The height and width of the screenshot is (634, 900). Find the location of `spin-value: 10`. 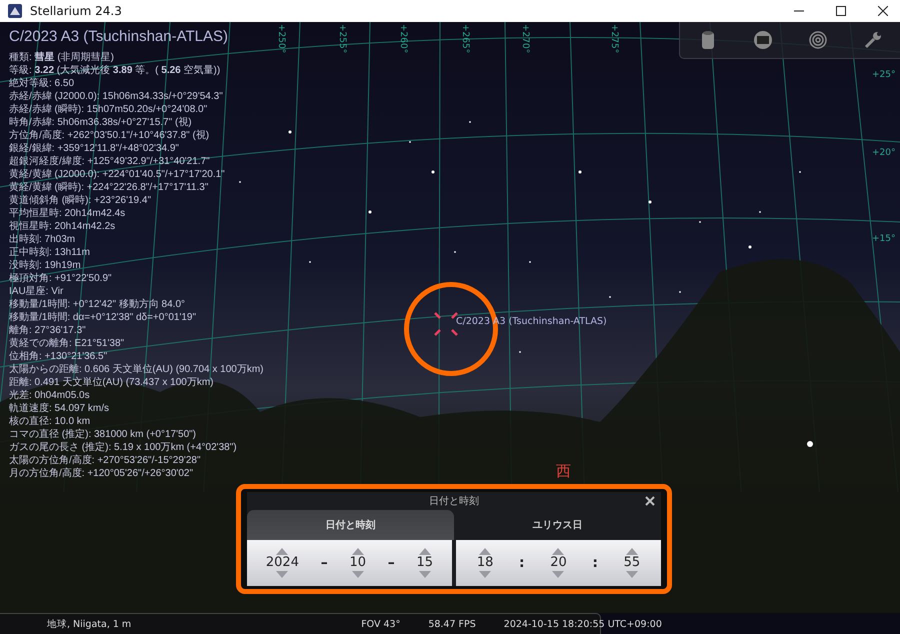

spin-value: 10 is located at coordinates (357, 563).